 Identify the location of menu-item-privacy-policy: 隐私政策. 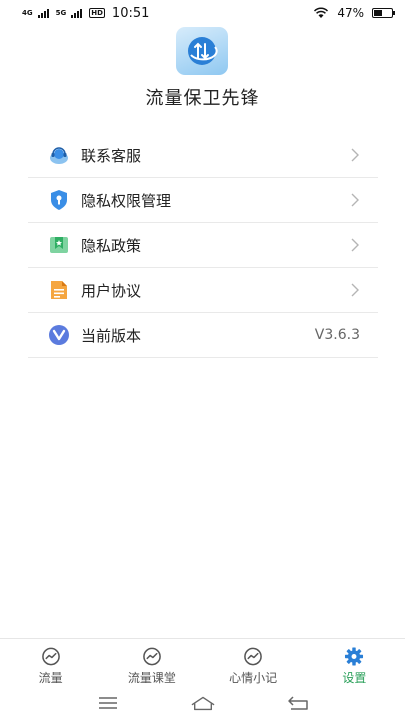
(203, 245).